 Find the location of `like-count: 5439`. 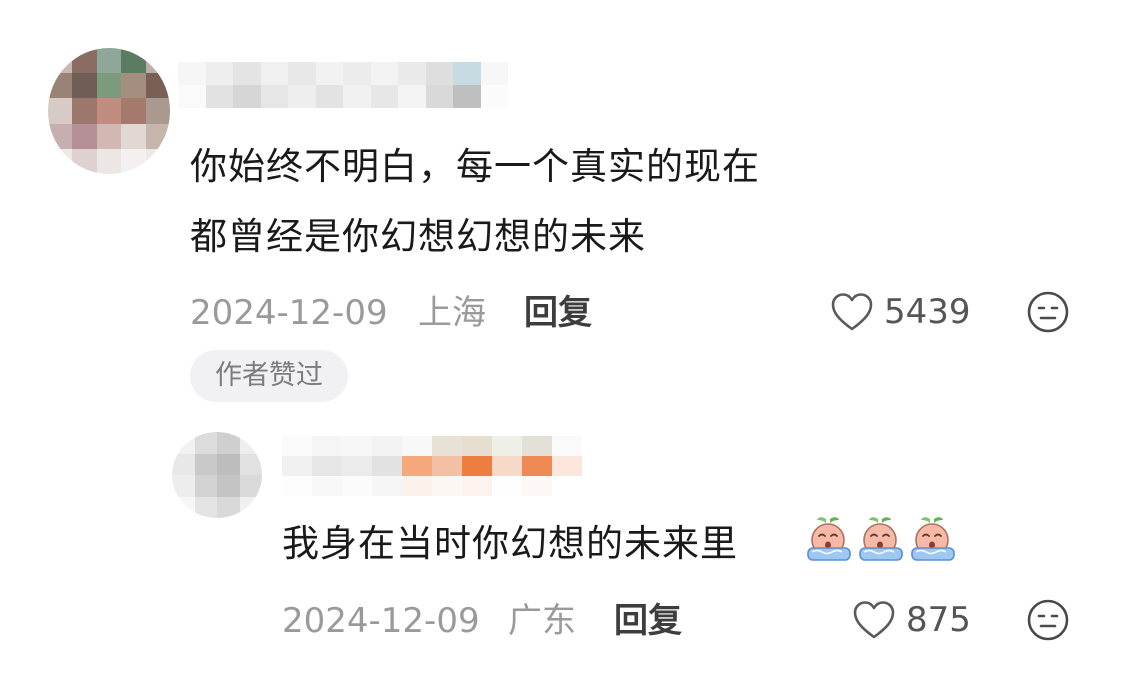

like-count: 5439 is located at coordinates (927, 312).